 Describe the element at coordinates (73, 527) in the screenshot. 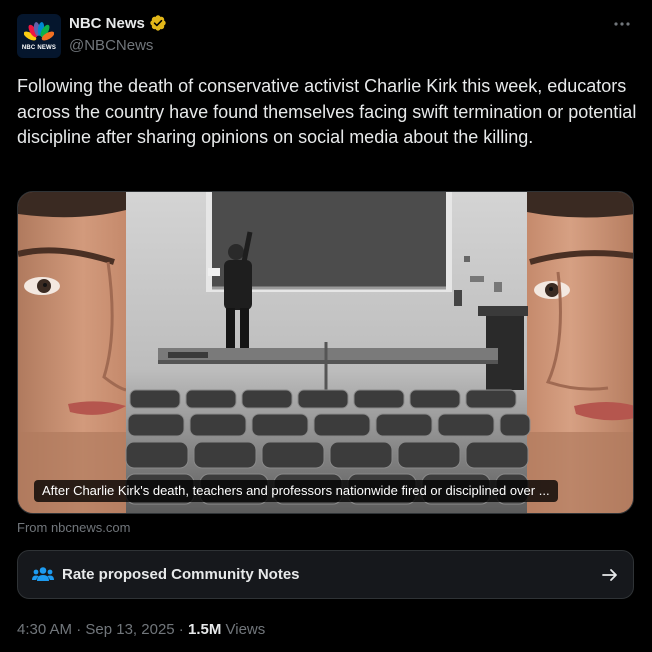

I see `link-source: From nbcnews.com` at that location.